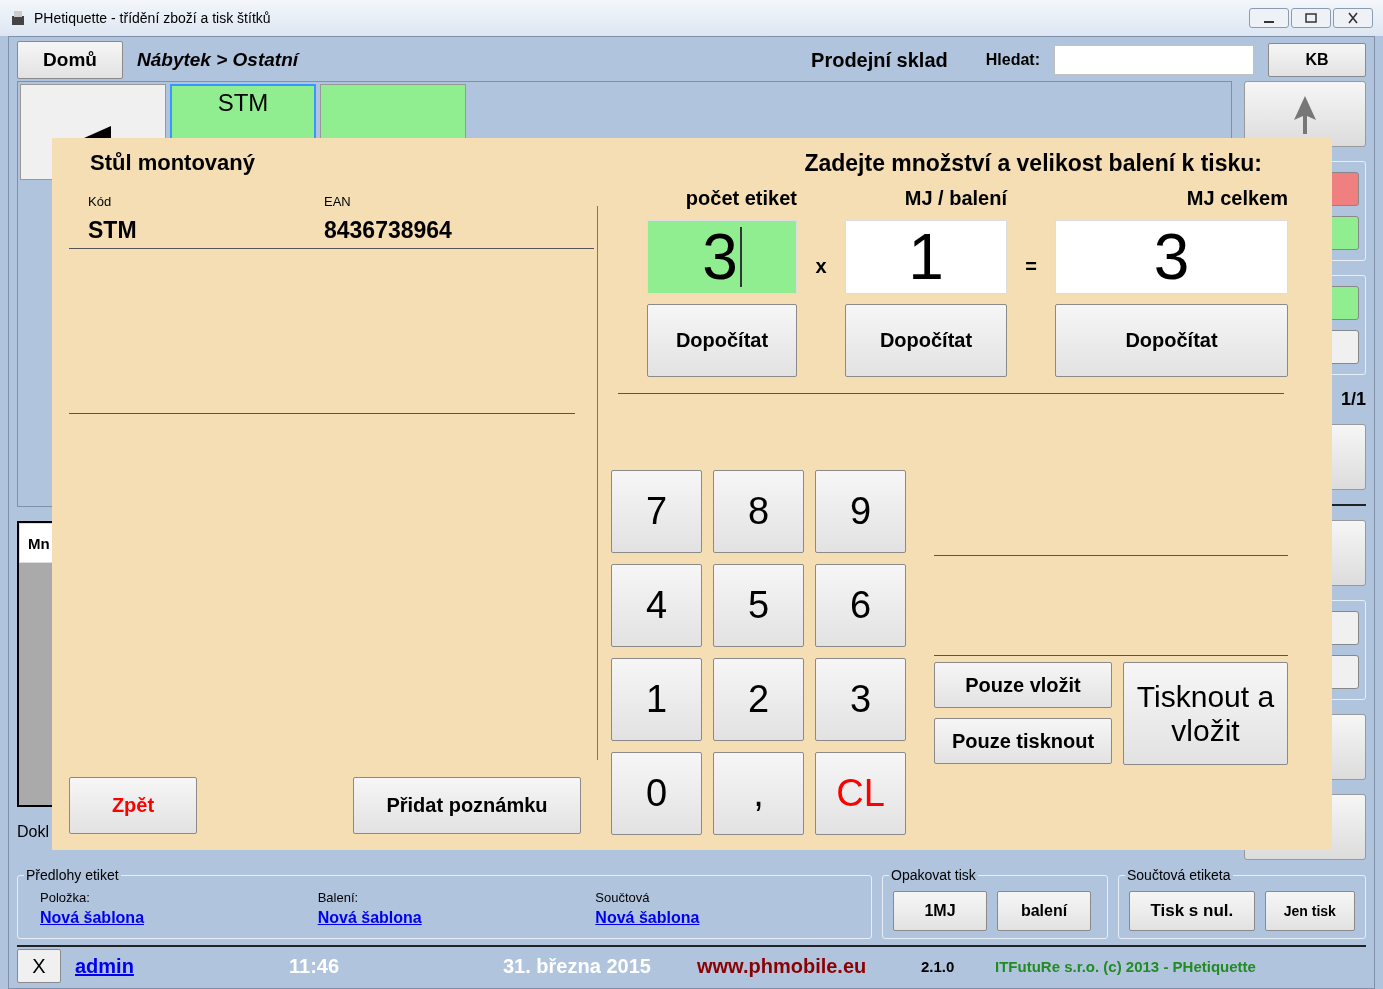 This screenshot has height=989, width=1383. I want to click on clock-text: 11:46, so click(315, 966).